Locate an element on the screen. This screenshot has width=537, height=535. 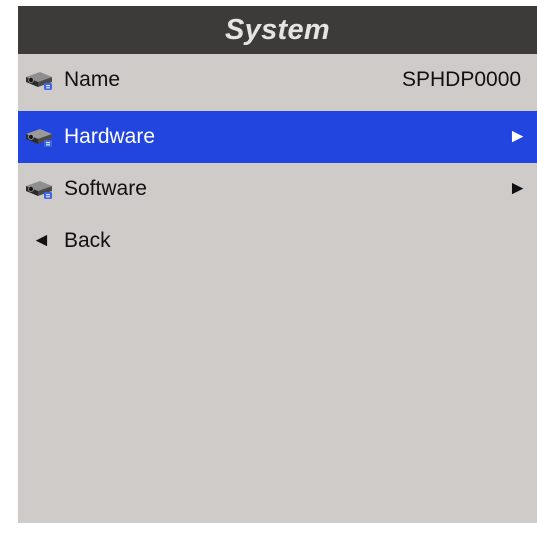
name-label: Name is located at coordinates (92, 79).